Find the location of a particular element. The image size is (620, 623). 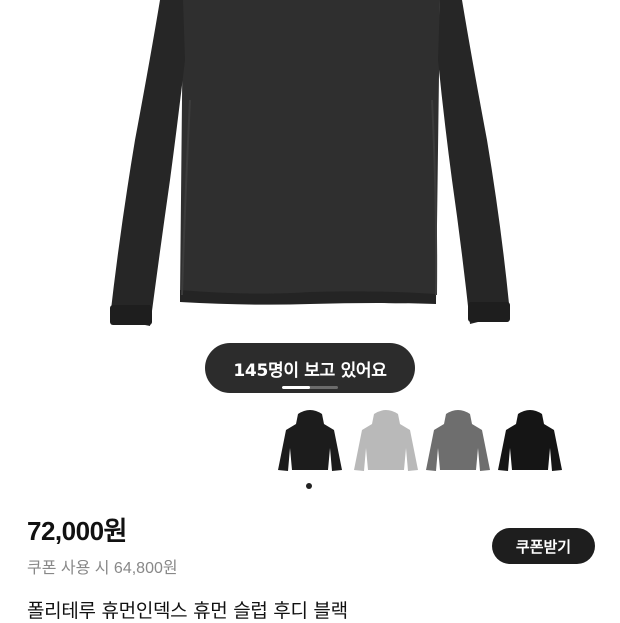

coupon-price-text: 쿠폰 사용 시 64,800원 is located at coordinates (102, 568).